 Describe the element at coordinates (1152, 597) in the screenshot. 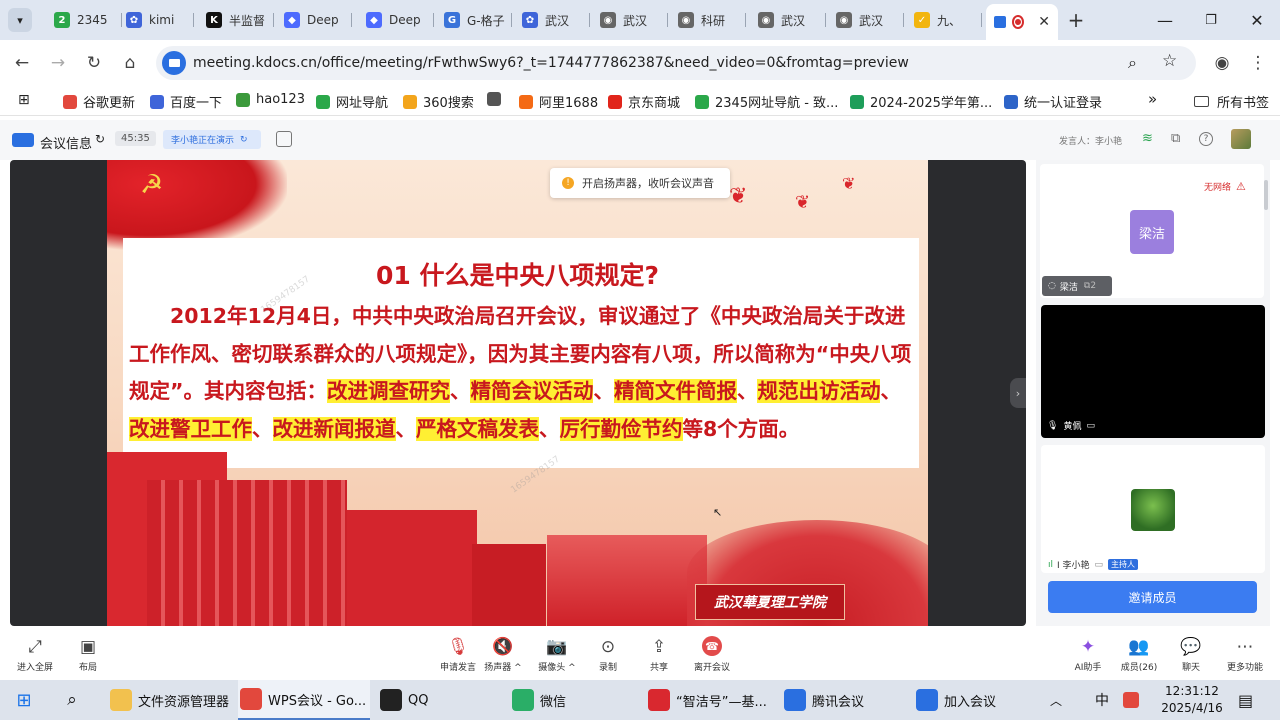

I see `invite-members-button: 邀请成员` at that location.